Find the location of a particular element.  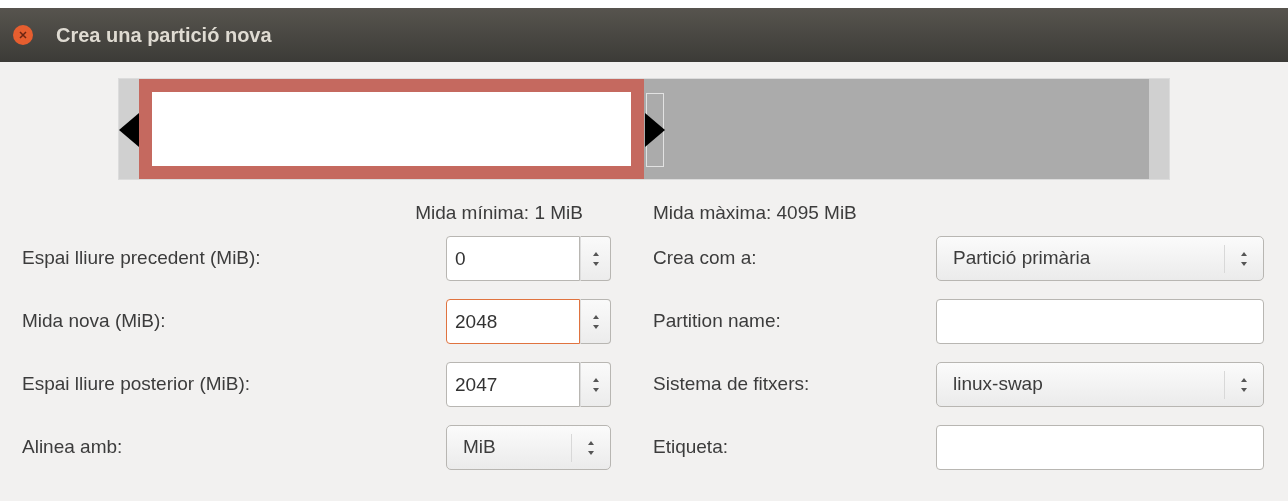

min-size-label: Mida mínima: 1 MiB is located at coordinates (498, 212).